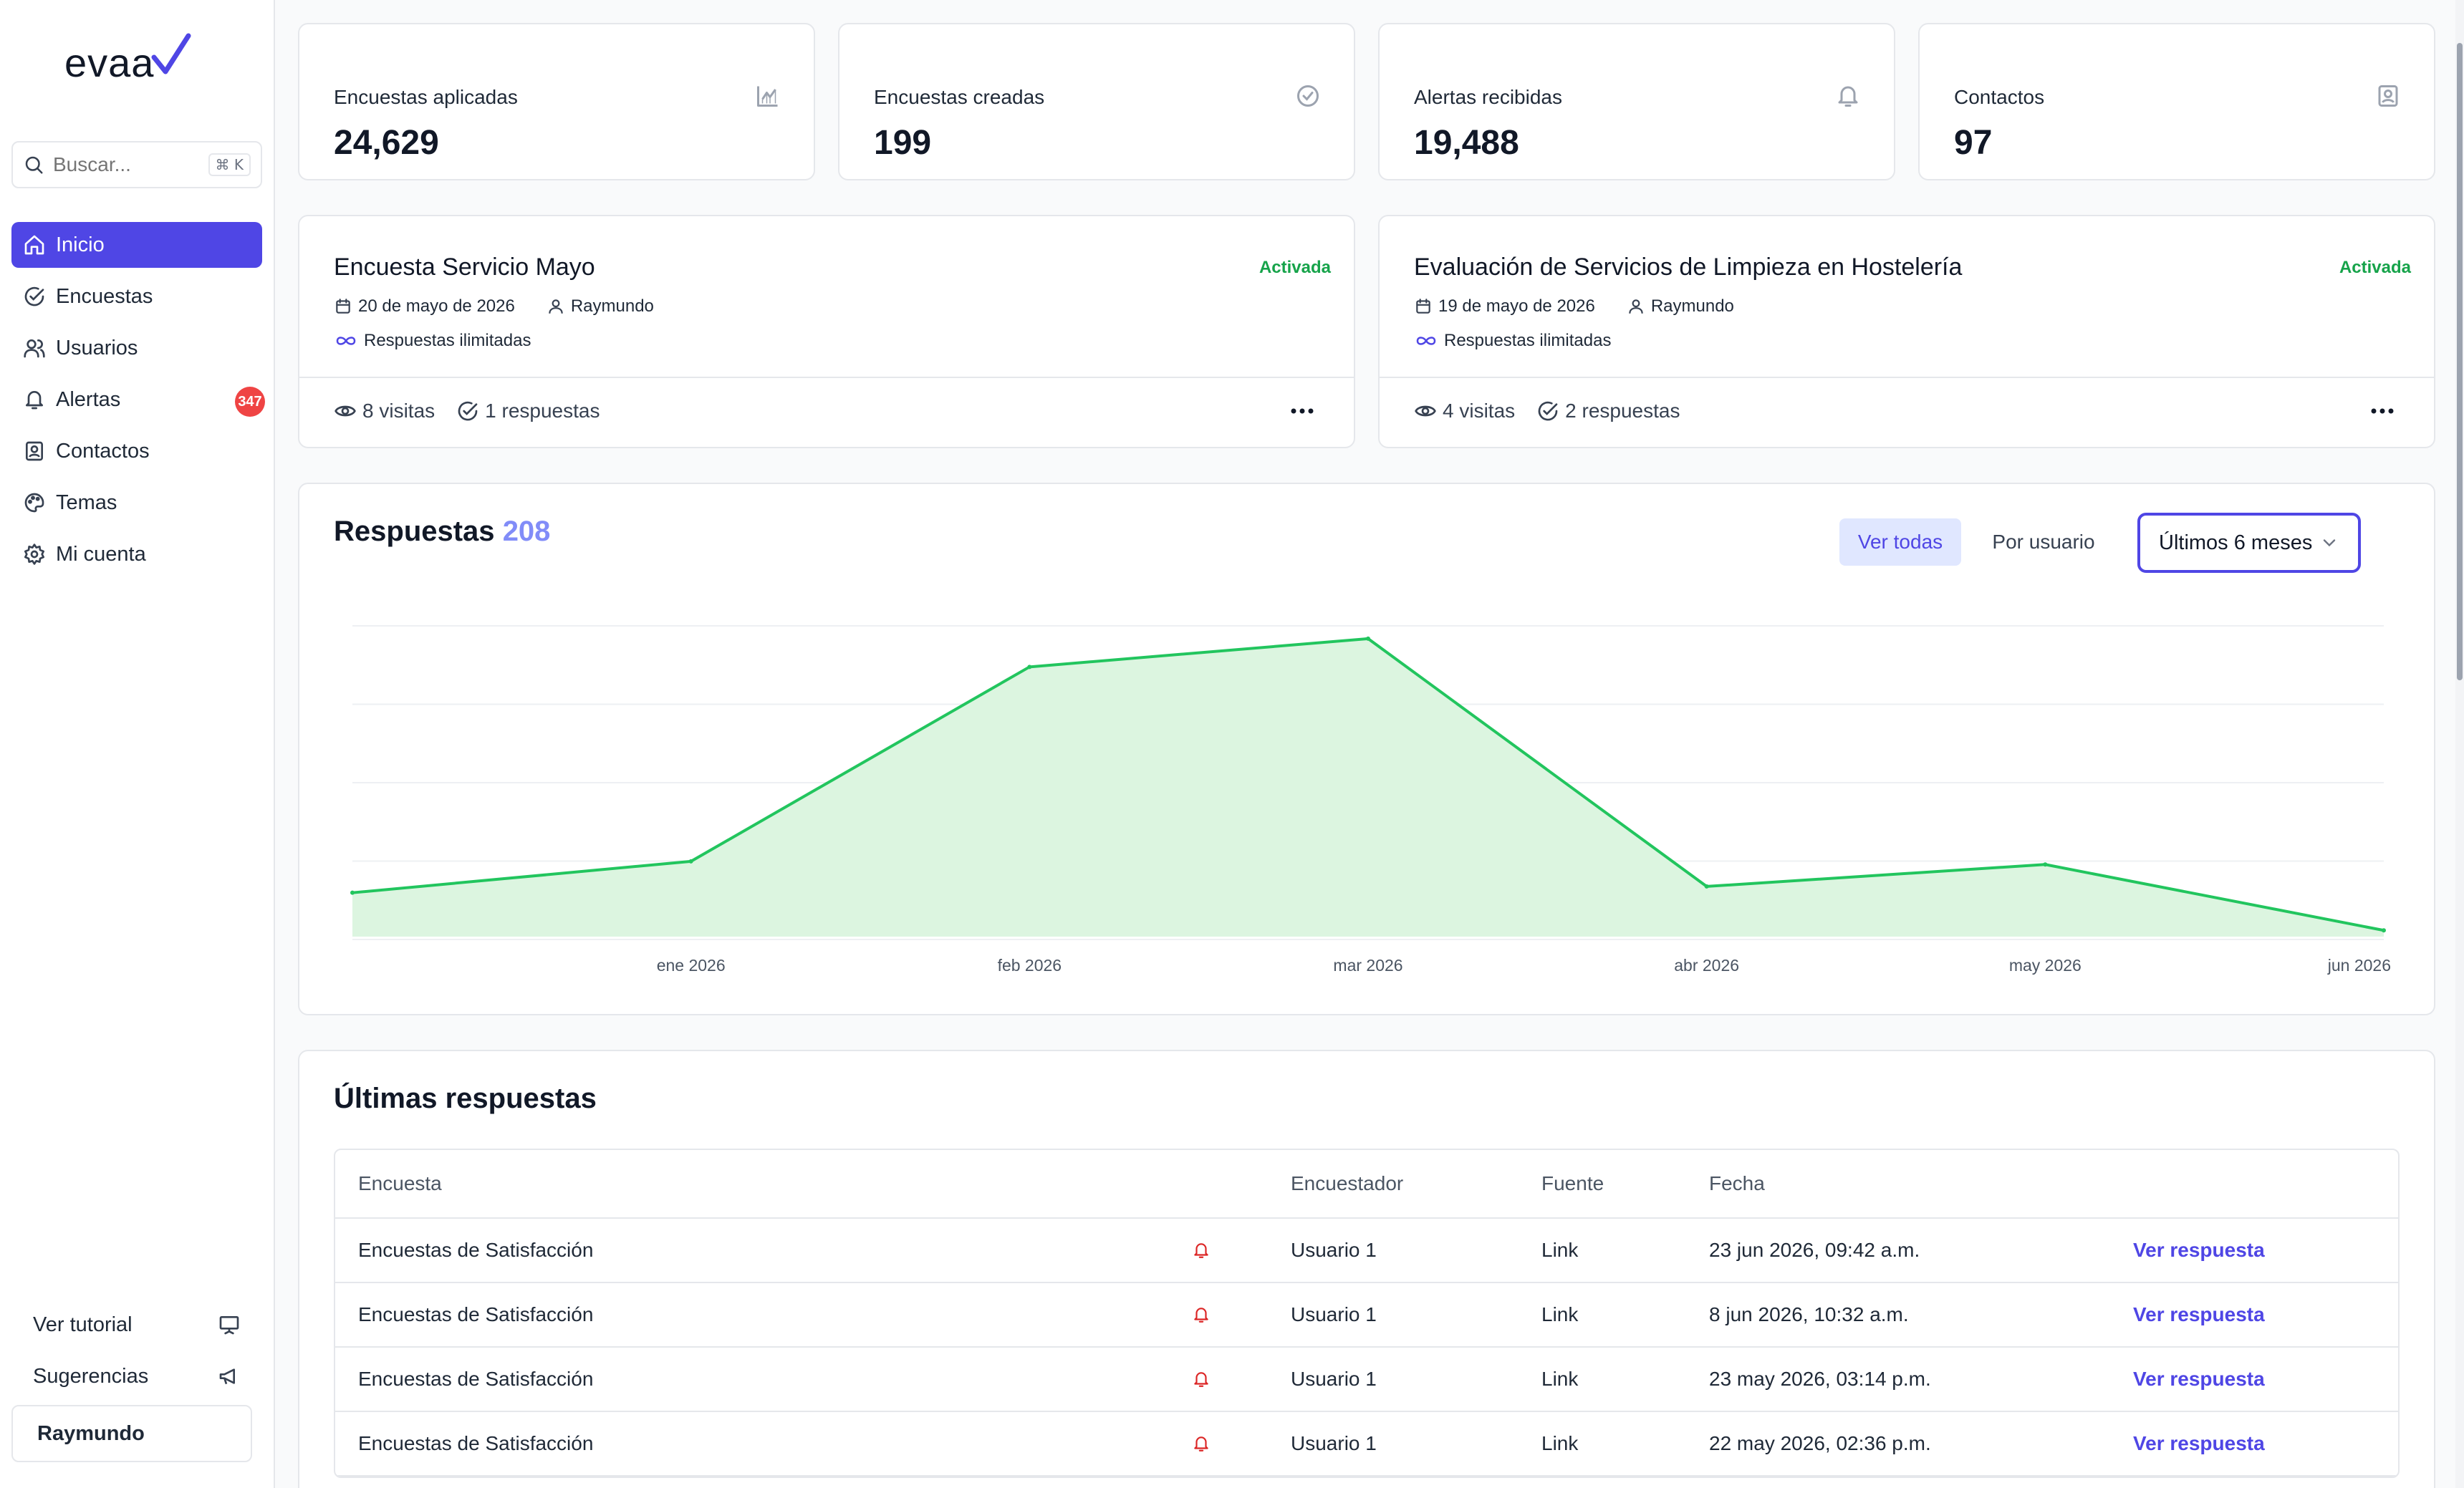 Image resolution: width=2464 pixels, height=1488 pixels. I want to click on user-name: Raymundo, so click(91, 1433).